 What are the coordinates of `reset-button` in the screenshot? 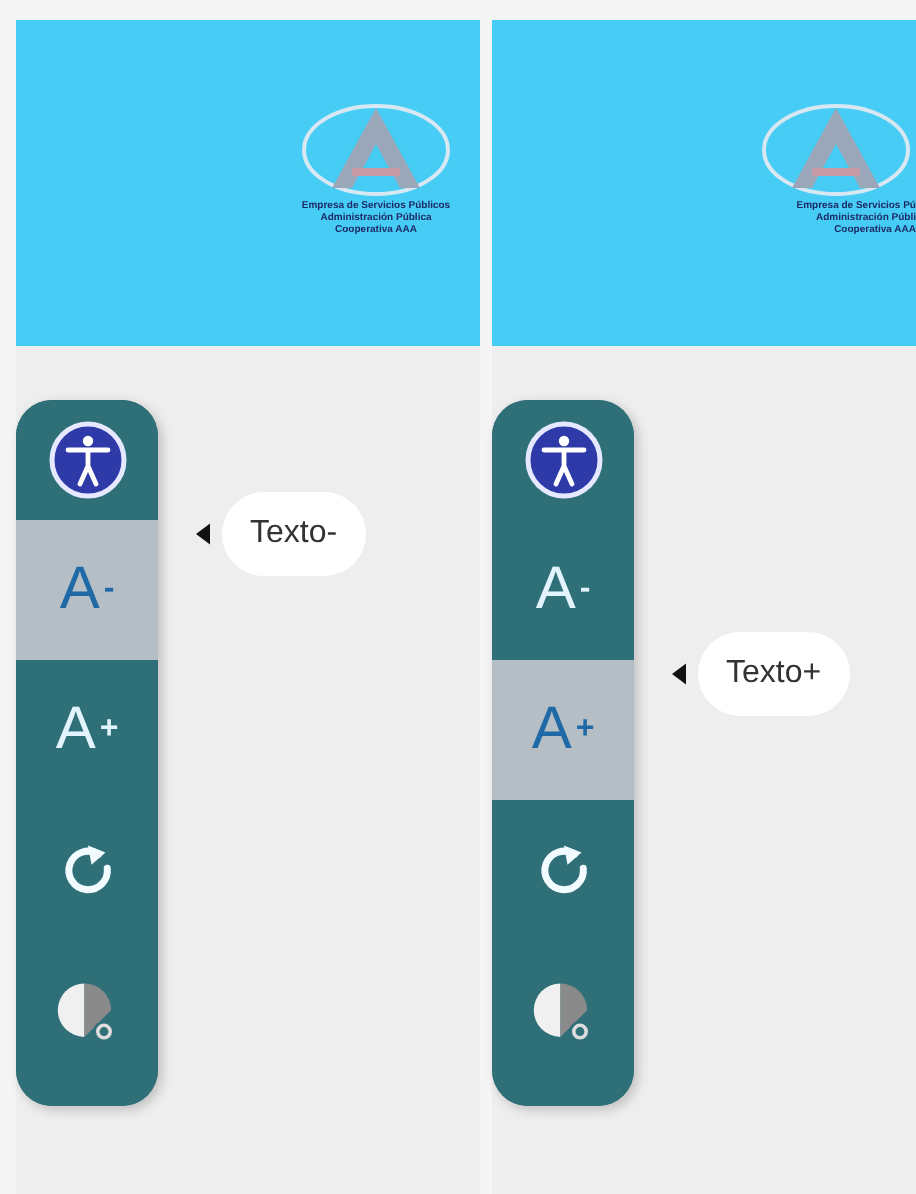 It's located at (563, 870).